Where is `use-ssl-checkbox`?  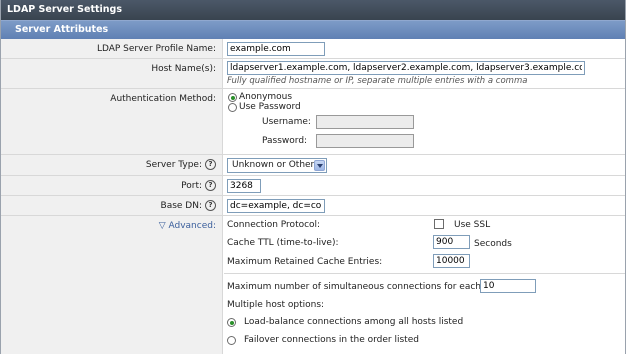 use-ssl-checkbox is located at coordinates (439, 224).